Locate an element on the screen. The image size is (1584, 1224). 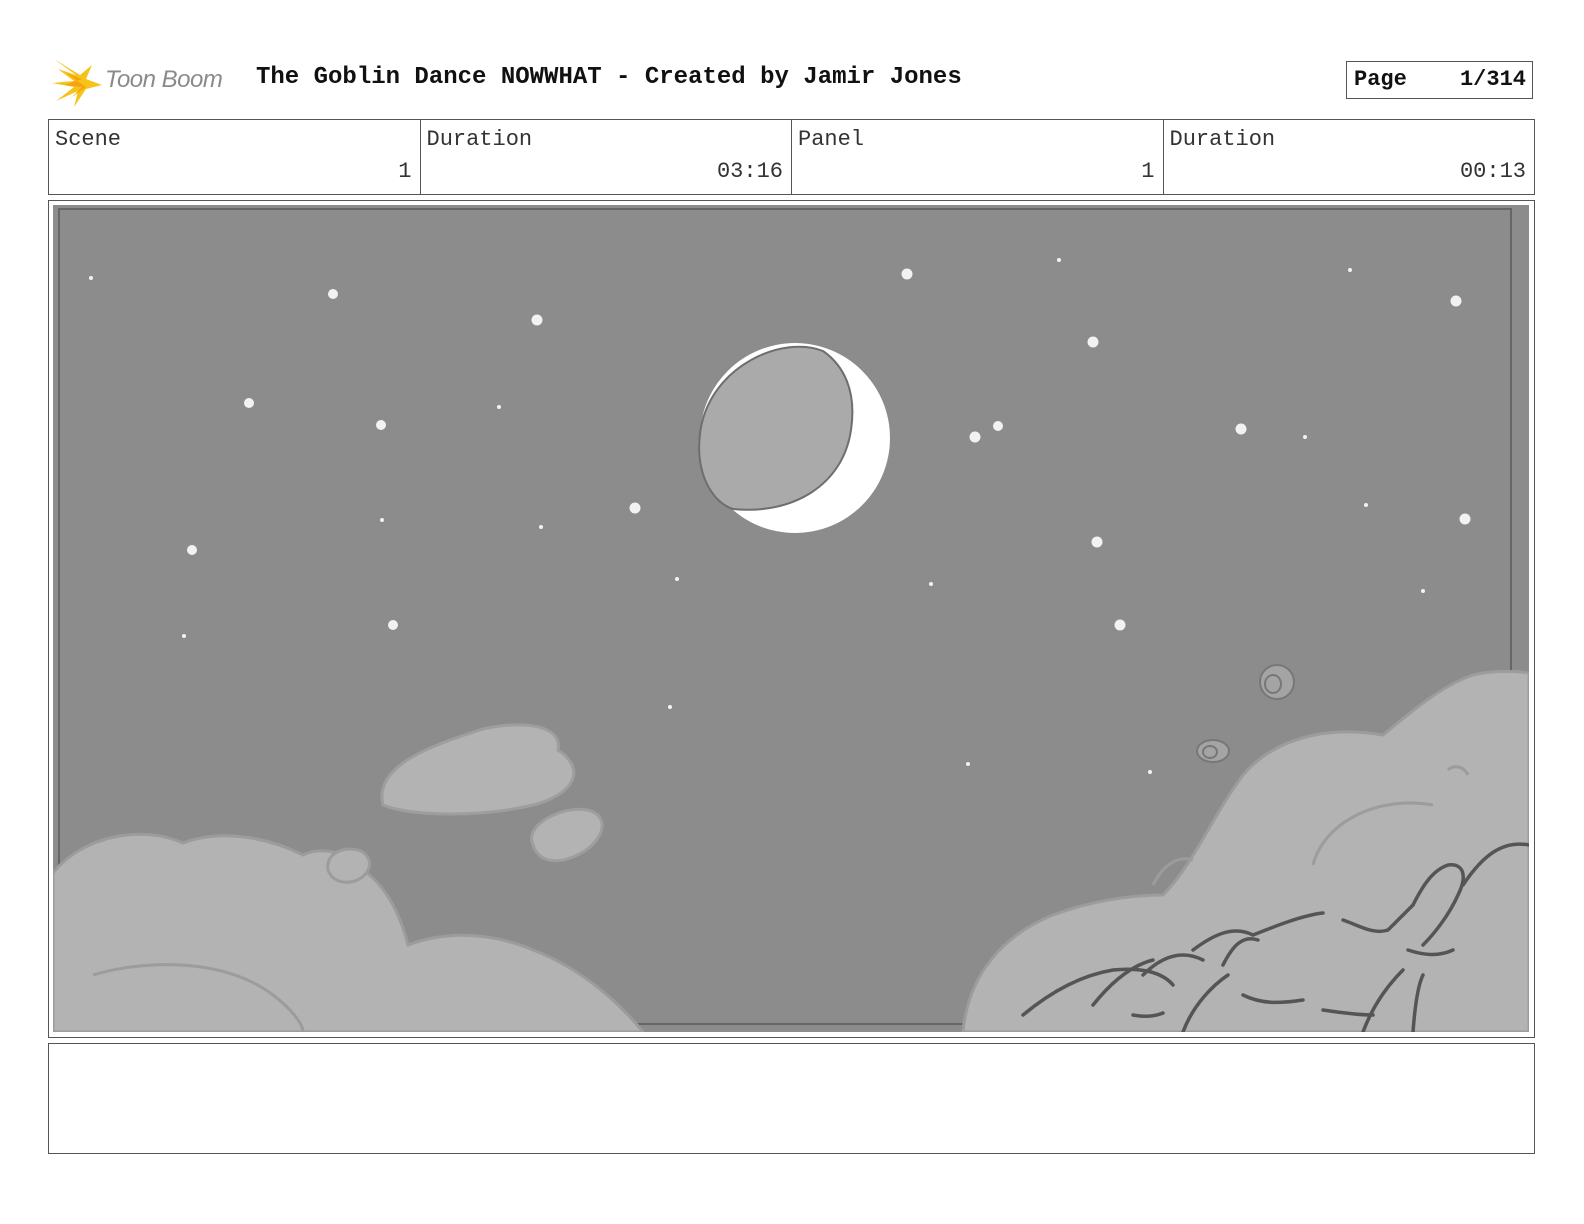
scene-duration-label: Duration is located at coordinates (479, 139).